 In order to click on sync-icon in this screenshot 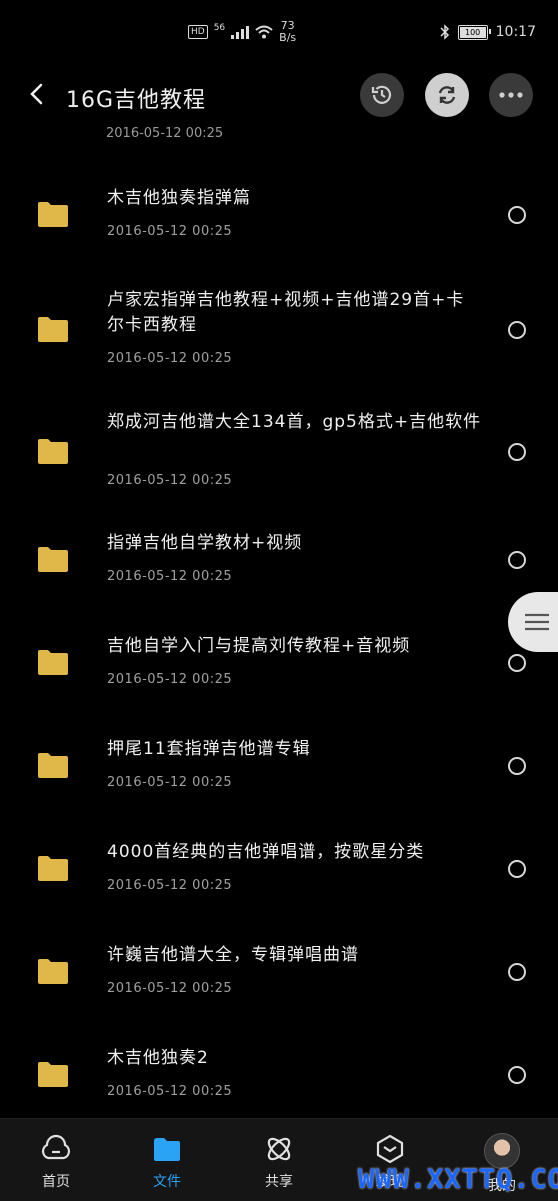, I will do `click(447, 95)`.